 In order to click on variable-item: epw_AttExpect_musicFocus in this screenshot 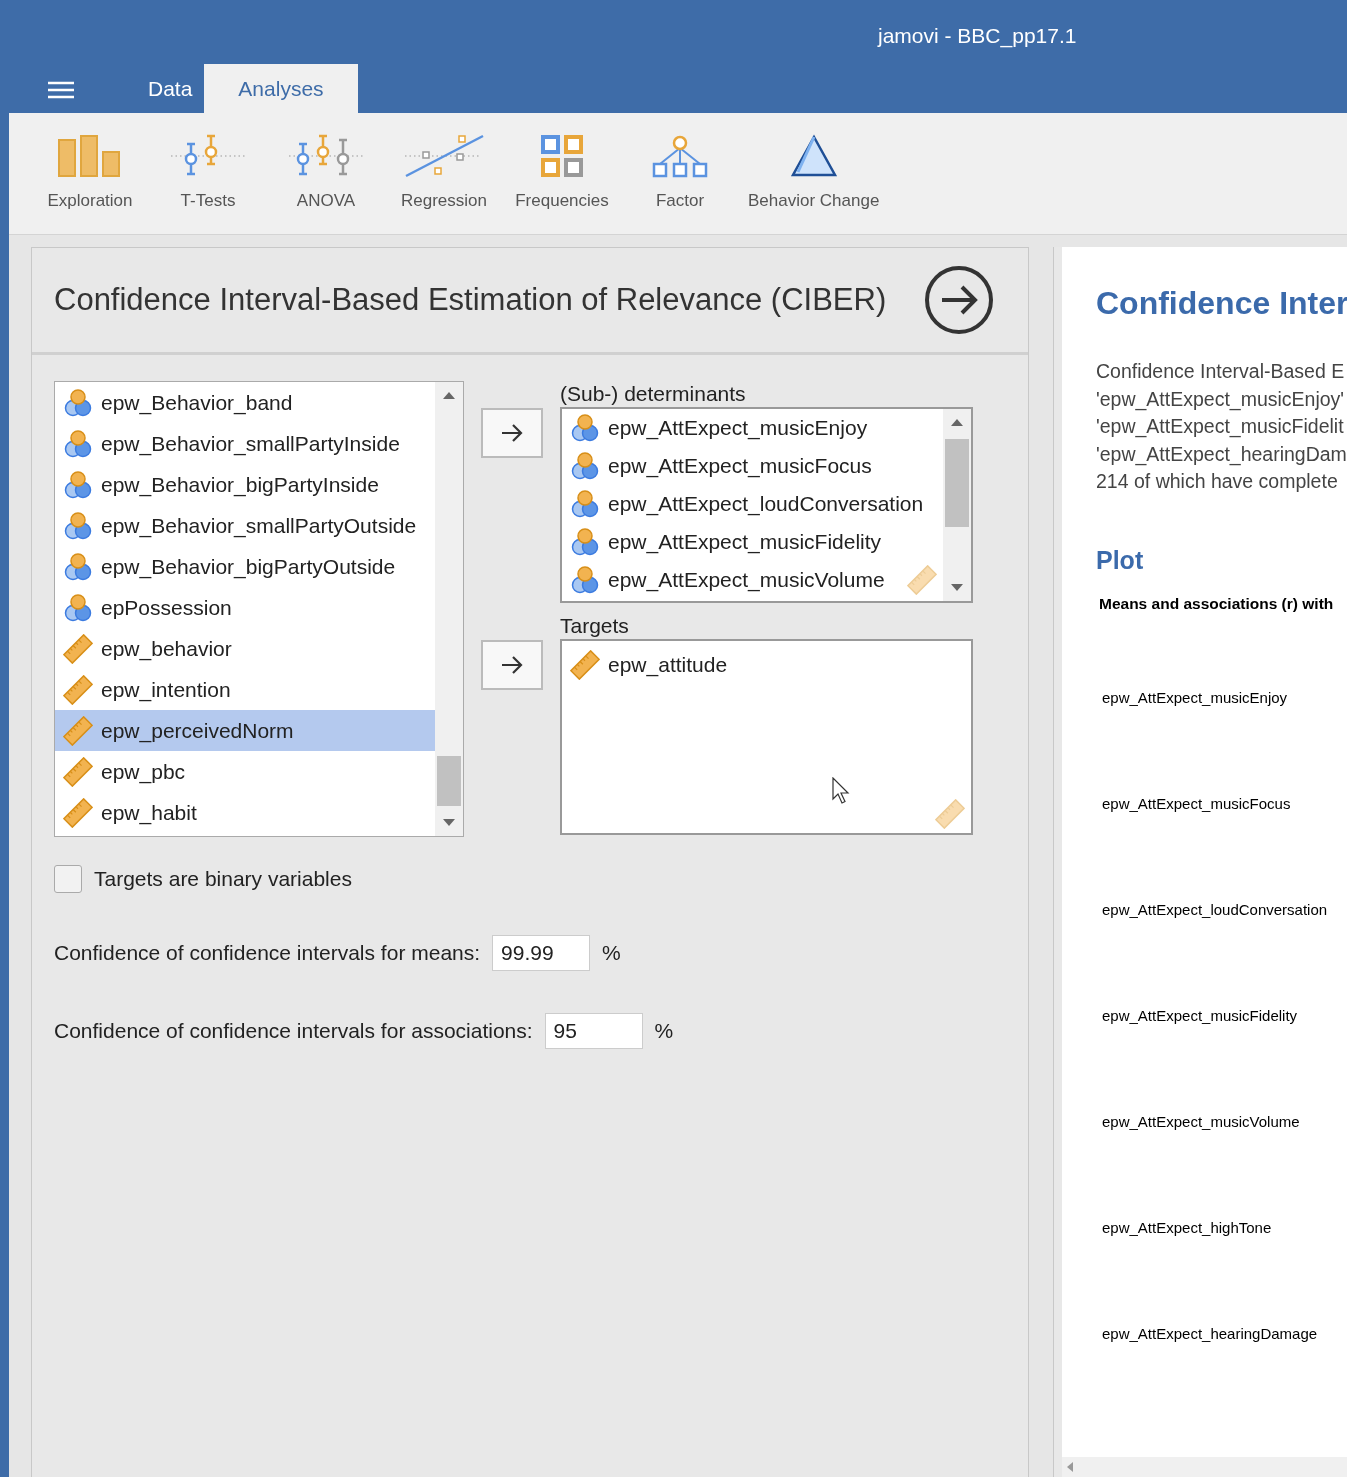, I will do `click(752, 466)`.